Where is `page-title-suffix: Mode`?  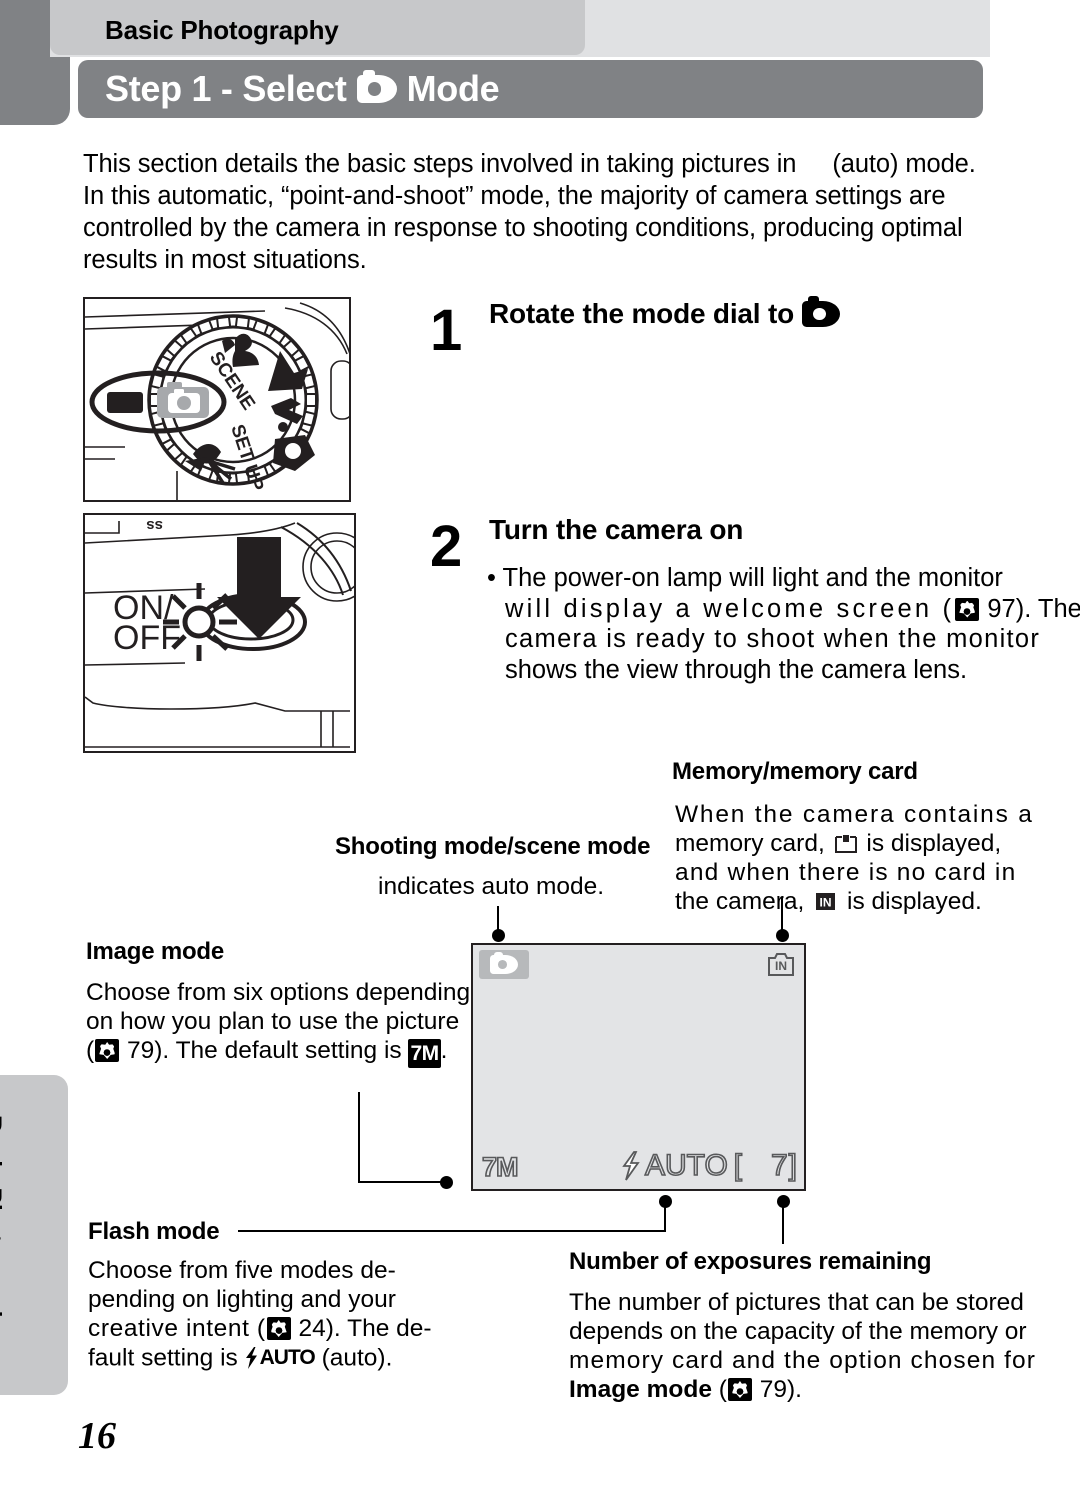 page-title-suffix: Mode is located at coordinates (453, 88).